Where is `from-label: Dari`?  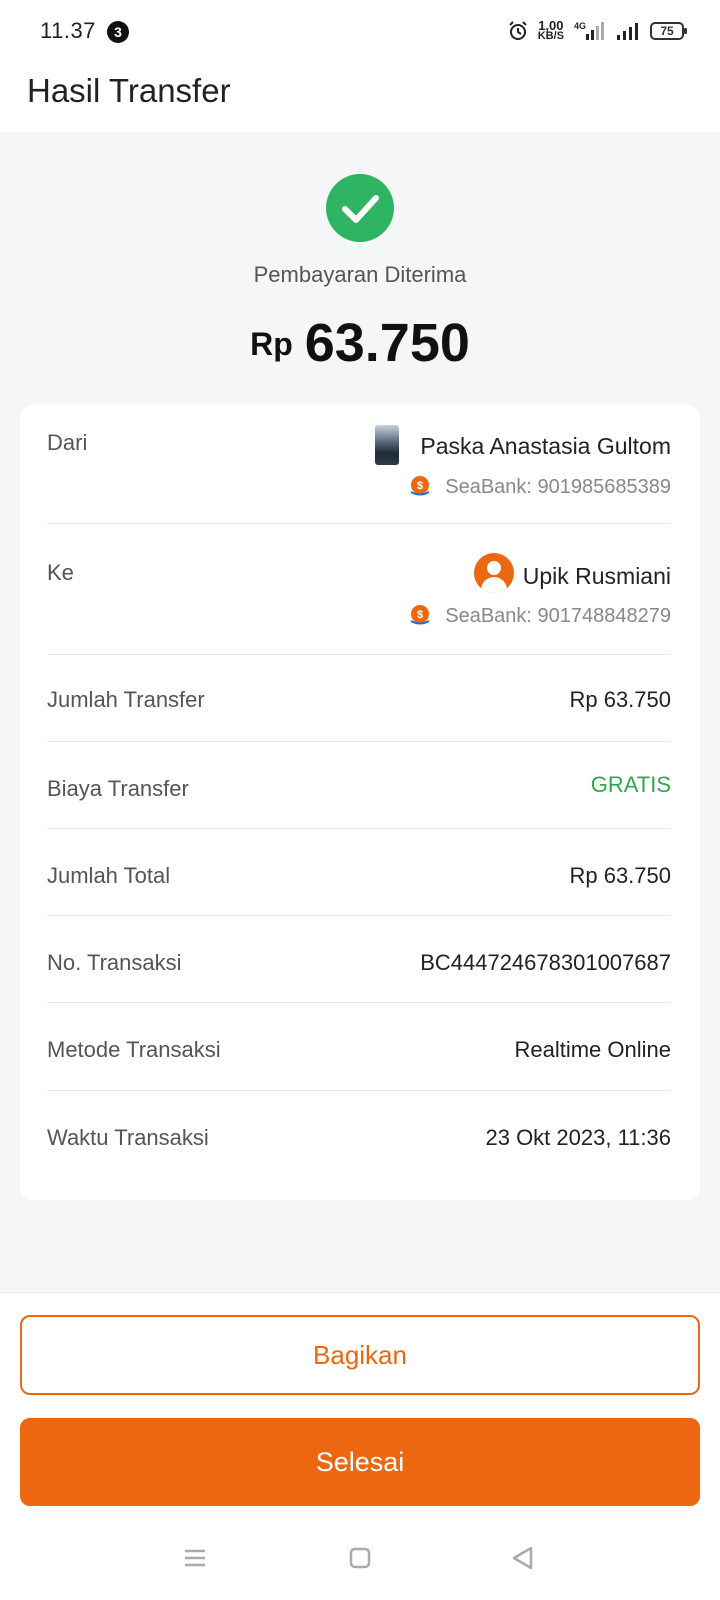 from-label: Dari is located at coordinates (67, 442).